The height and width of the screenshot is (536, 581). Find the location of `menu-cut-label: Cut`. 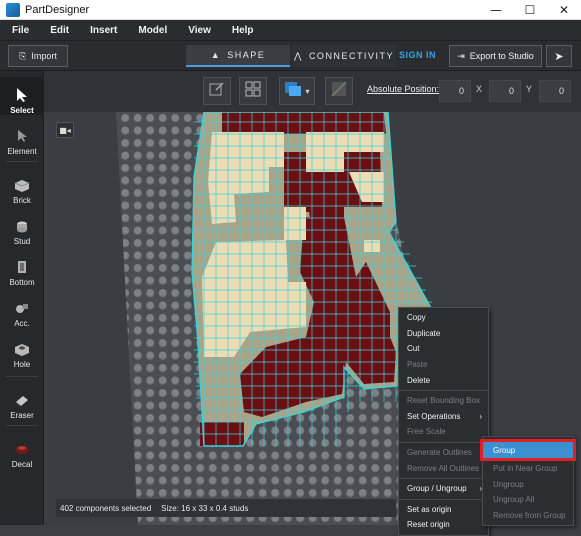

menu-cut-label: Cut is located at coordinates (413, 349).